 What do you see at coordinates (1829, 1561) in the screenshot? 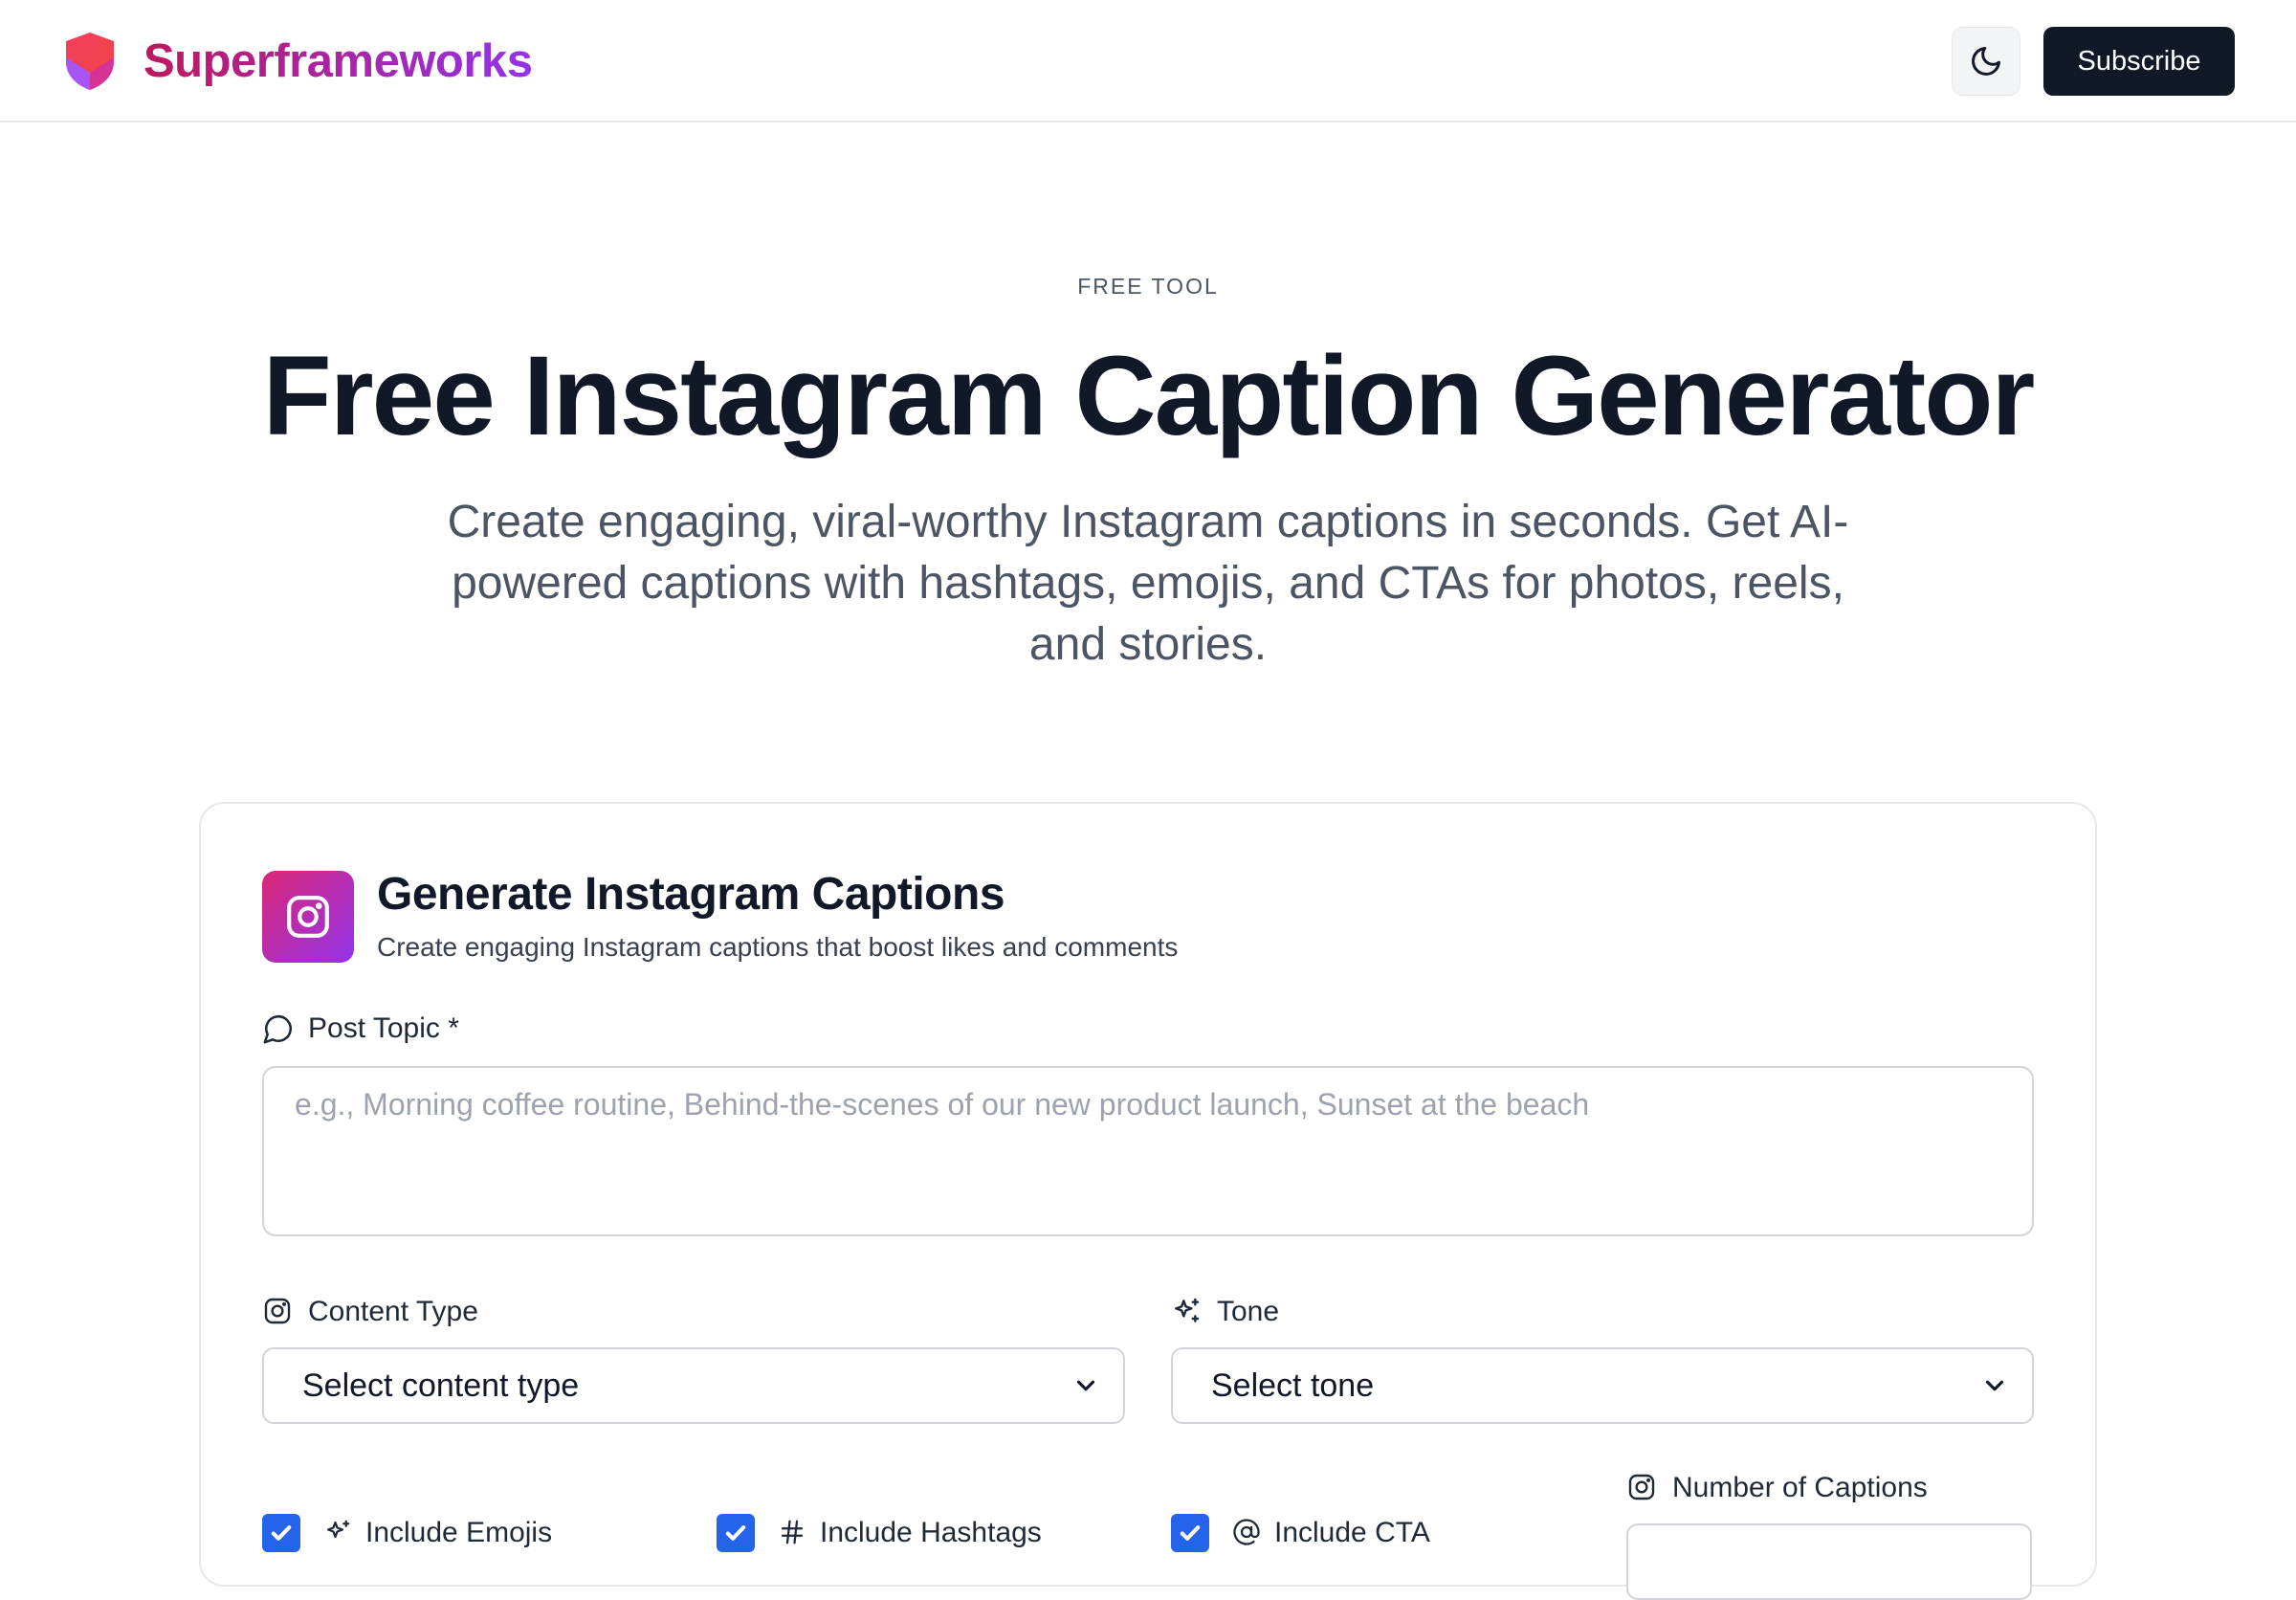
I see `number-of-captions-select` at bounding box center [1829, 1561].